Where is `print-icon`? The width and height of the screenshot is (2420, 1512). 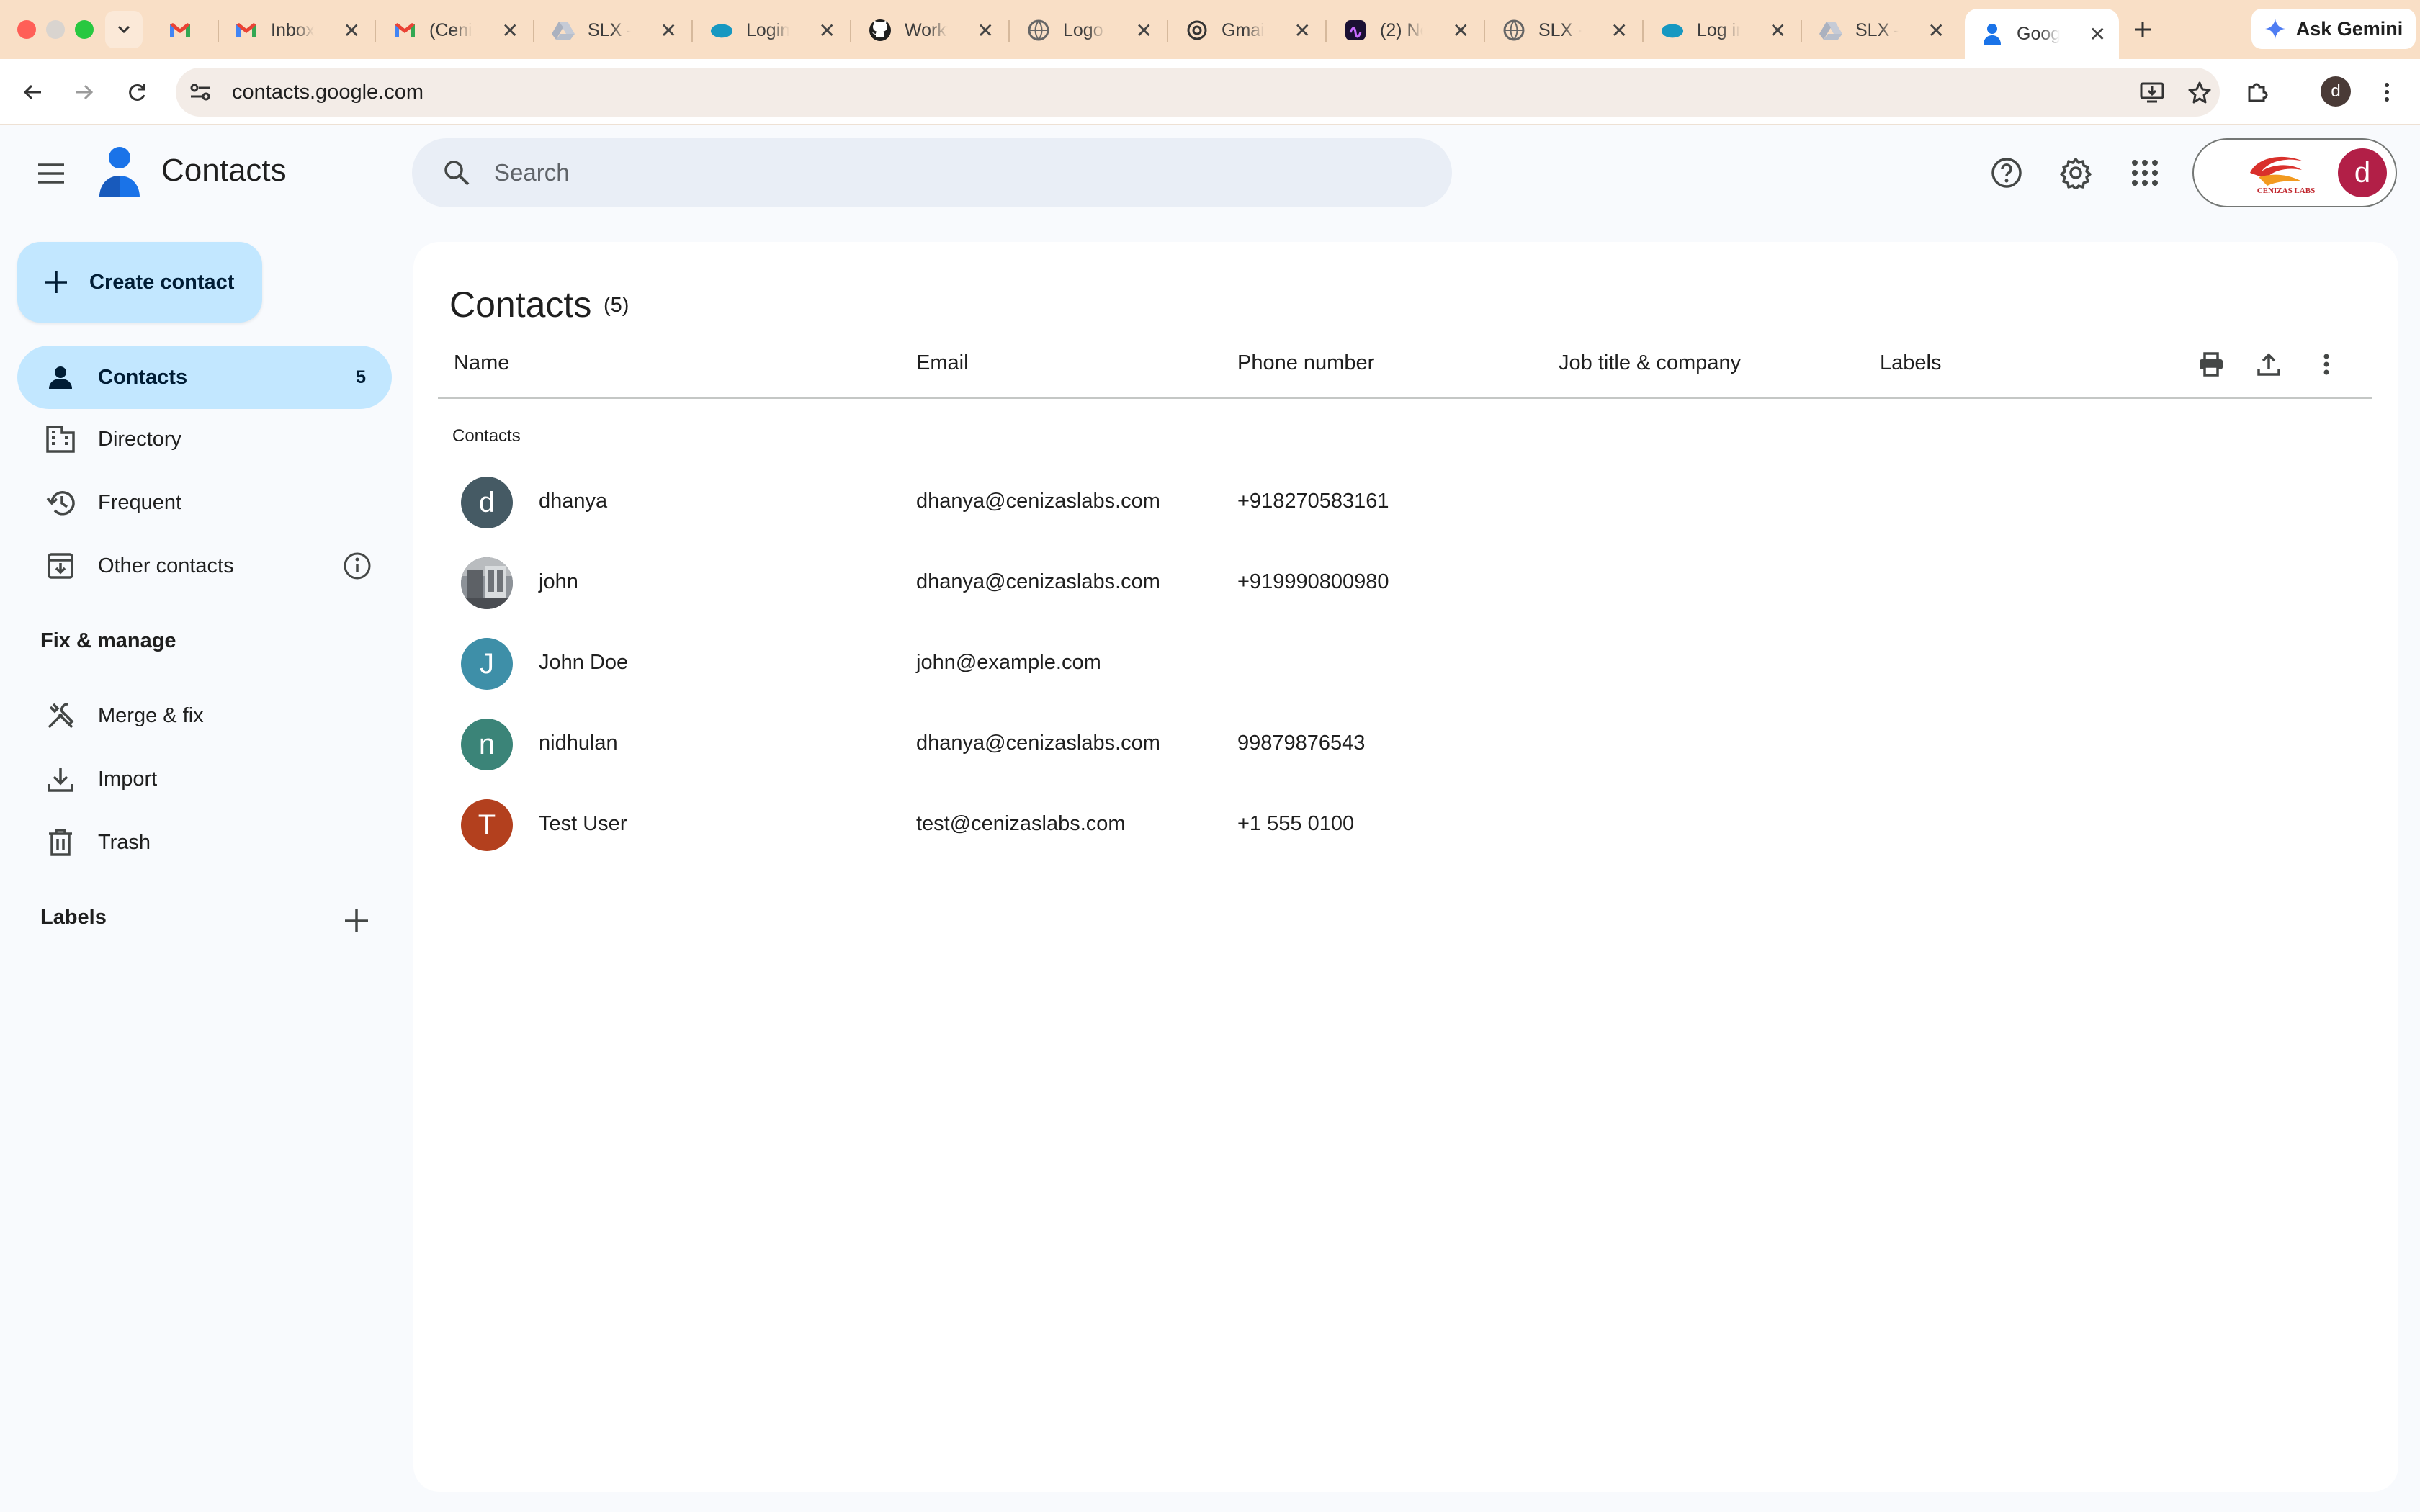
print-icon is located at coordinates (2211, 364).